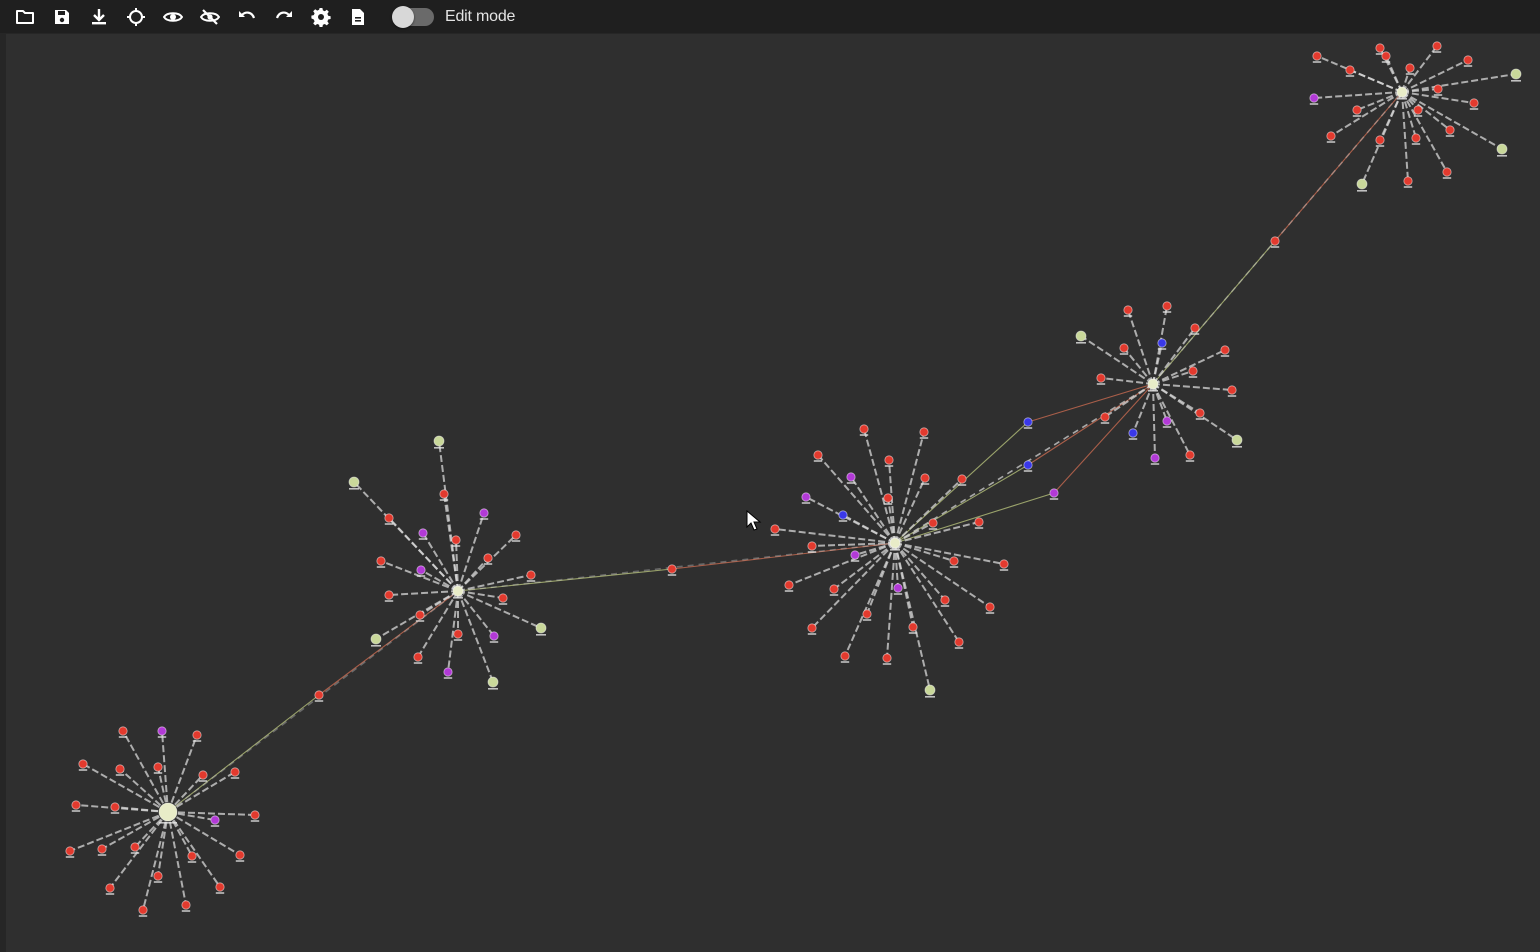  I want to click on edit-mode-switch, so click(413, 16).